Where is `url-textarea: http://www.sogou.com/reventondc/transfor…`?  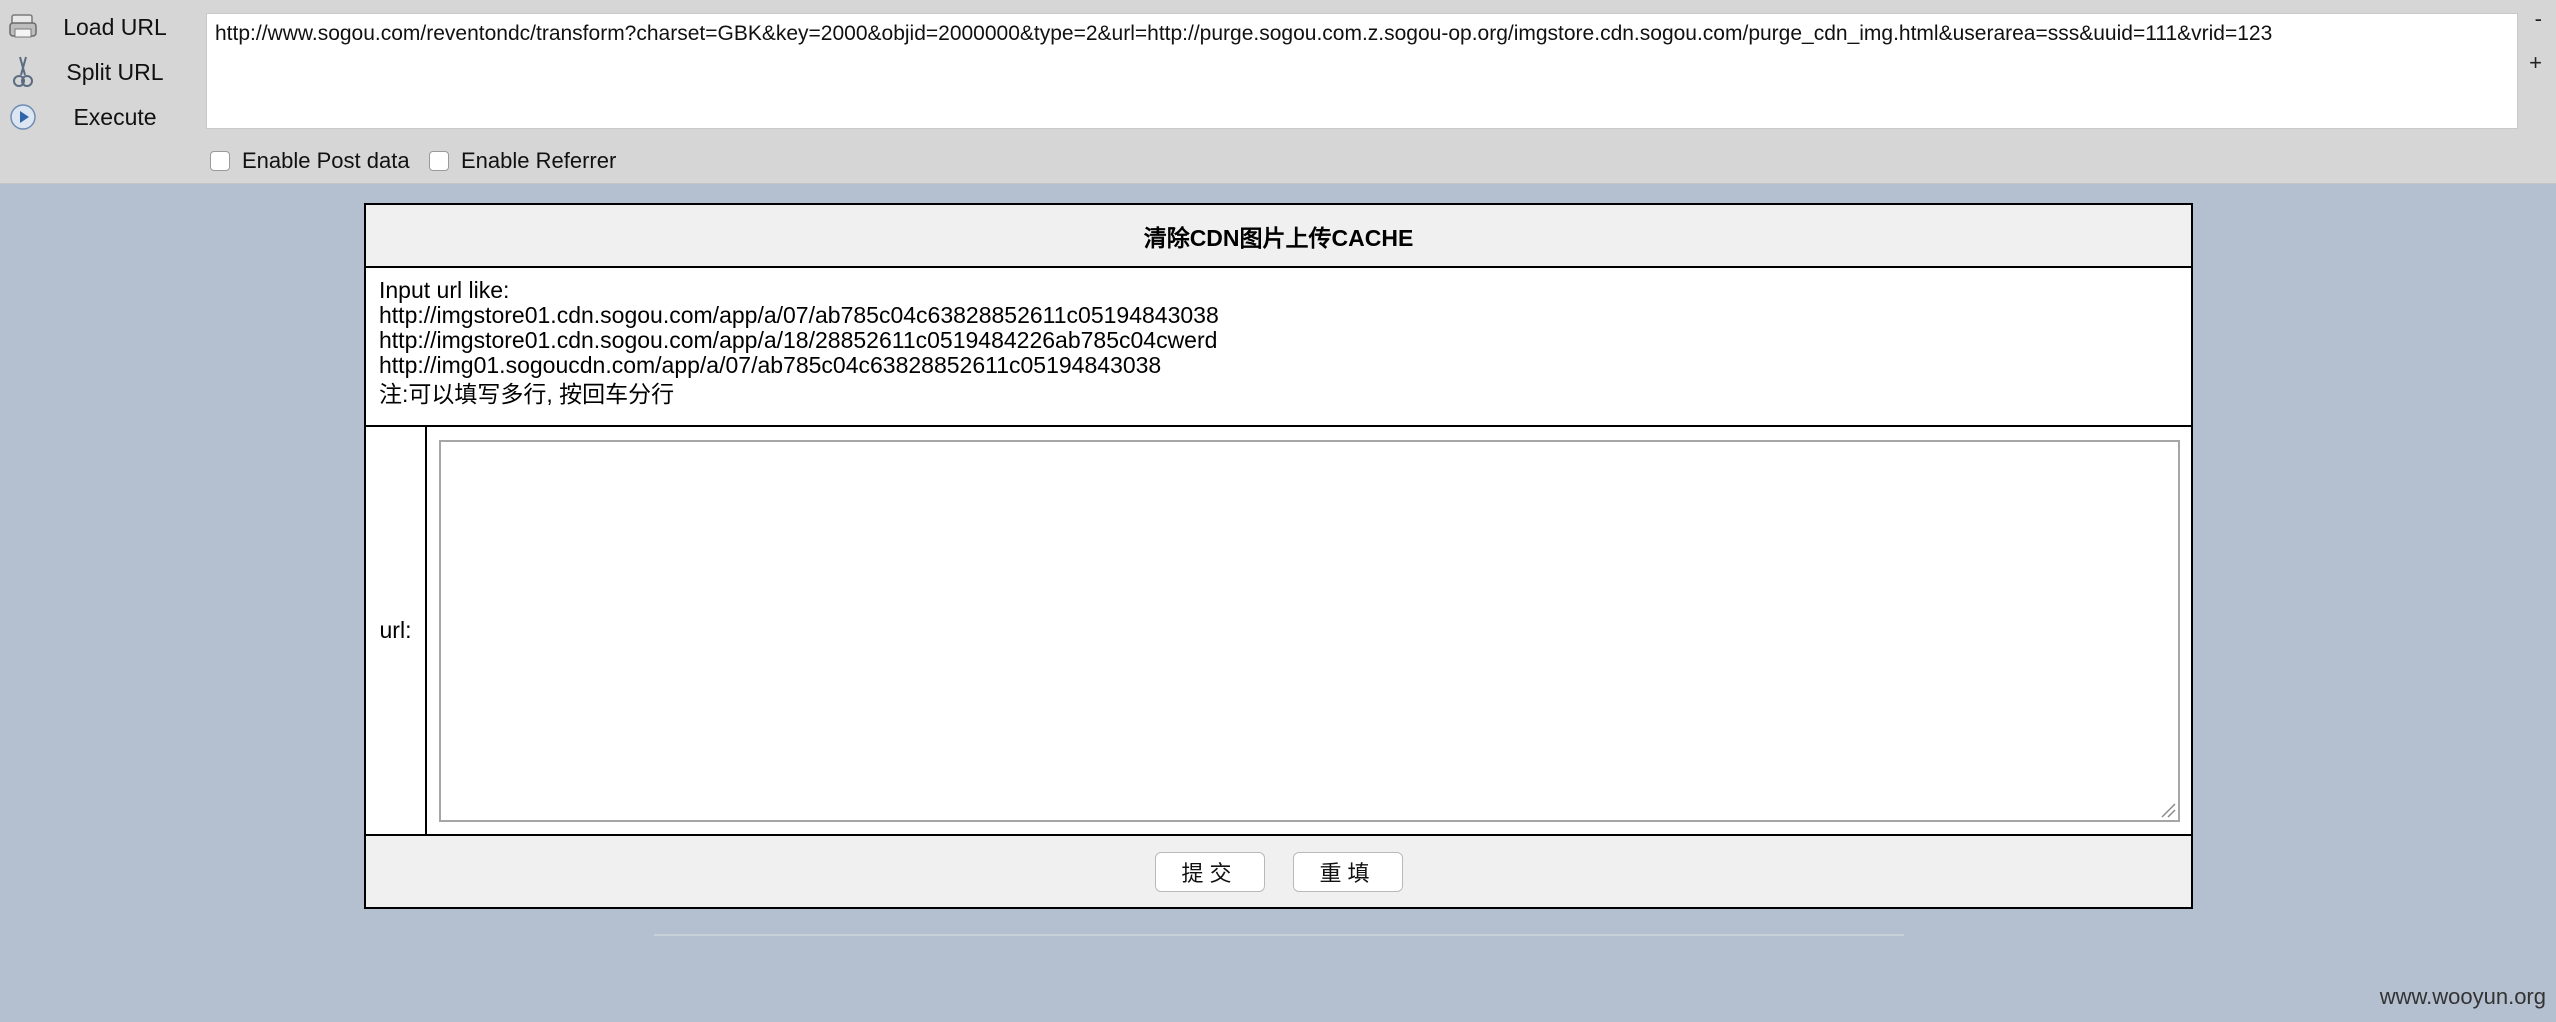
url-textarea: http://www.sogou.com/reventondc/transfor… is located at coordinates (1362, 71).